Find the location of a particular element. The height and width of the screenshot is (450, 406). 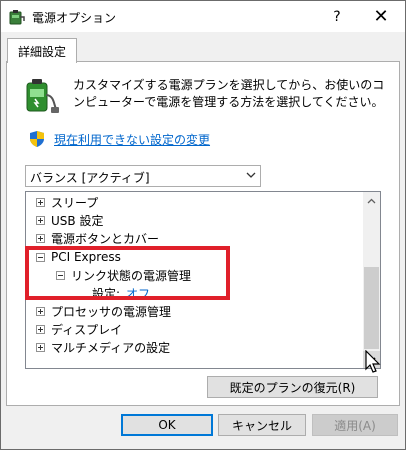

mouse-cursor-icon is located at coordinates (373, 361).